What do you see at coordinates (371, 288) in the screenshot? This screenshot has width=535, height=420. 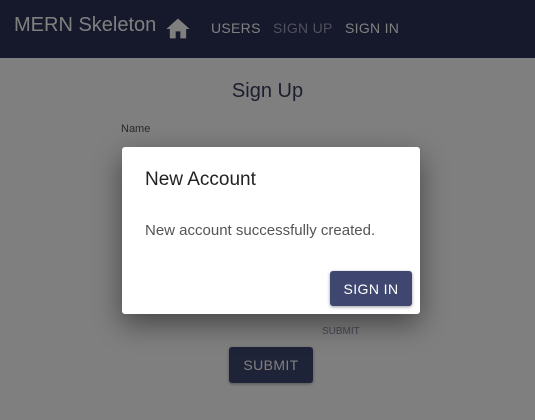 I see `dialog-sign-in-button: SIGN IN` at bounding box center [371, 288].